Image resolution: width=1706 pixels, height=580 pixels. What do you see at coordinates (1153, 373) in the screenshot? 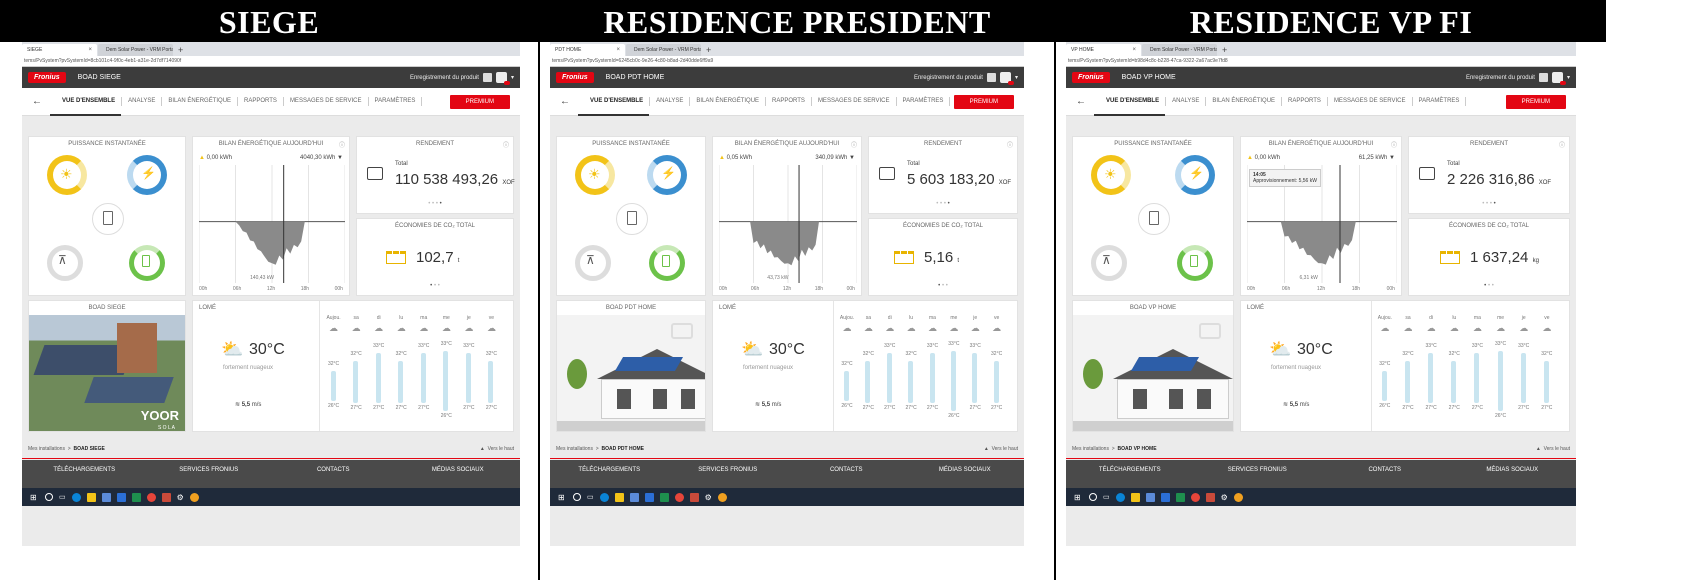
I see `site-photo` at bounding box center [1153, 373].